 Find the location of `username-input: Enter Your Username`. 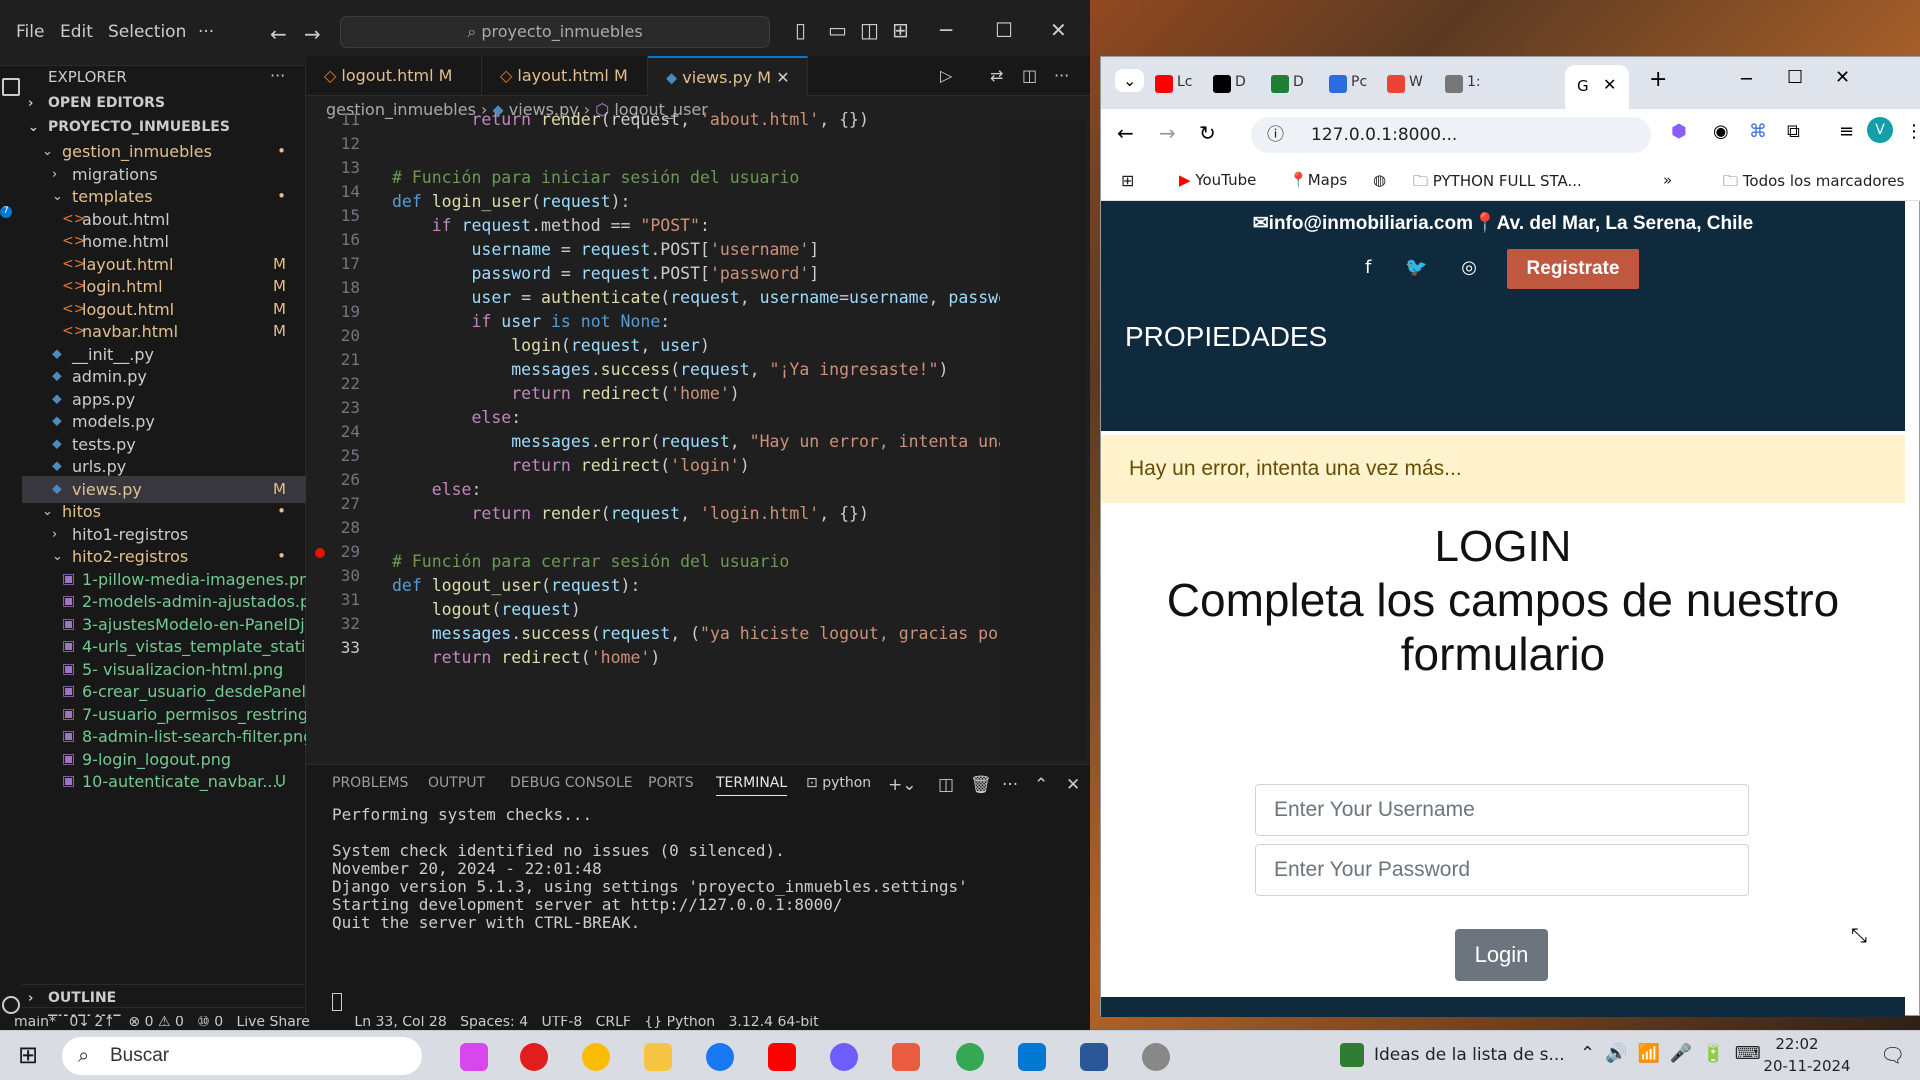

username-input: Enter Your Username is located at coordinates (1502, 810).